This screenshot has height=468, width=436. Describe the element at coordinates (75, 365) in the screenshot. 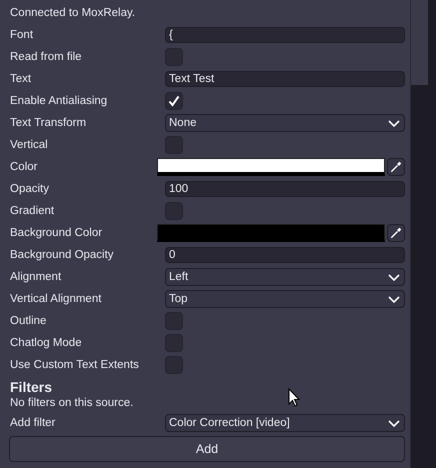

I see `property-label: Use Custom Text Extents` at that location.